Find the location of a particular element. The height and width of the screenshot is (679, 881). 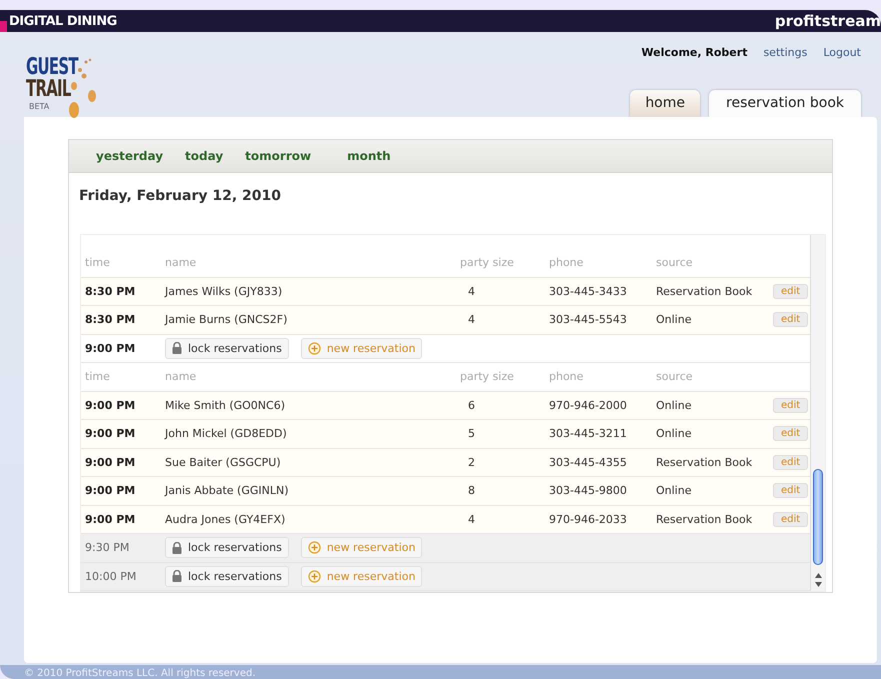

guest-name-cell-text: James Wilks (GJY833) is located at coordinates (224, 291).